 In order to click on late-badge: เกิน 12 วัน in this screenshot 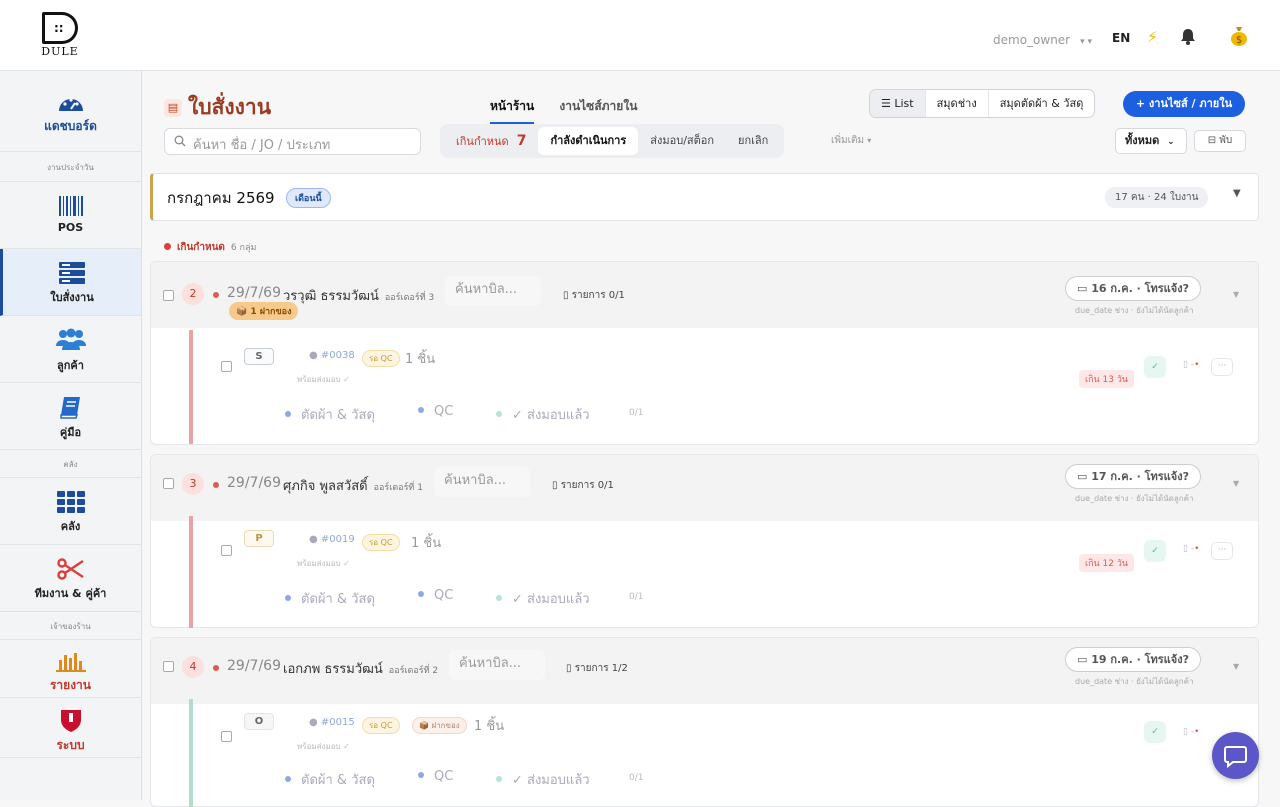, I will do `click(1107, 563)`.